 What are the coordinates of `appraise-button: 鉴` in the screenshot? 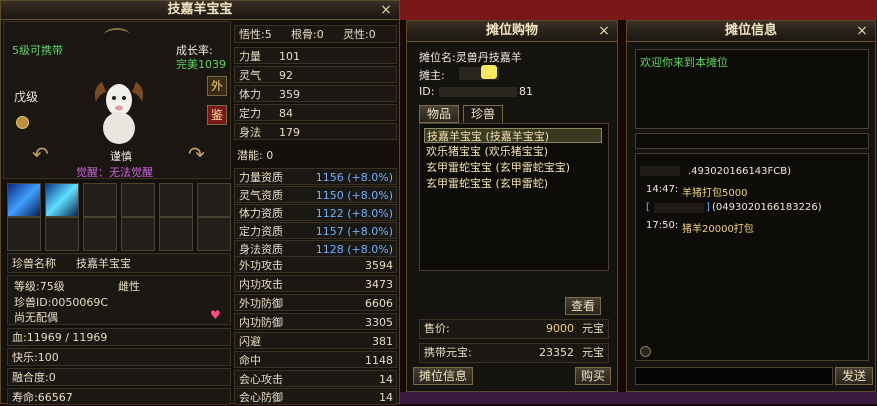 It's located at (217, 115).